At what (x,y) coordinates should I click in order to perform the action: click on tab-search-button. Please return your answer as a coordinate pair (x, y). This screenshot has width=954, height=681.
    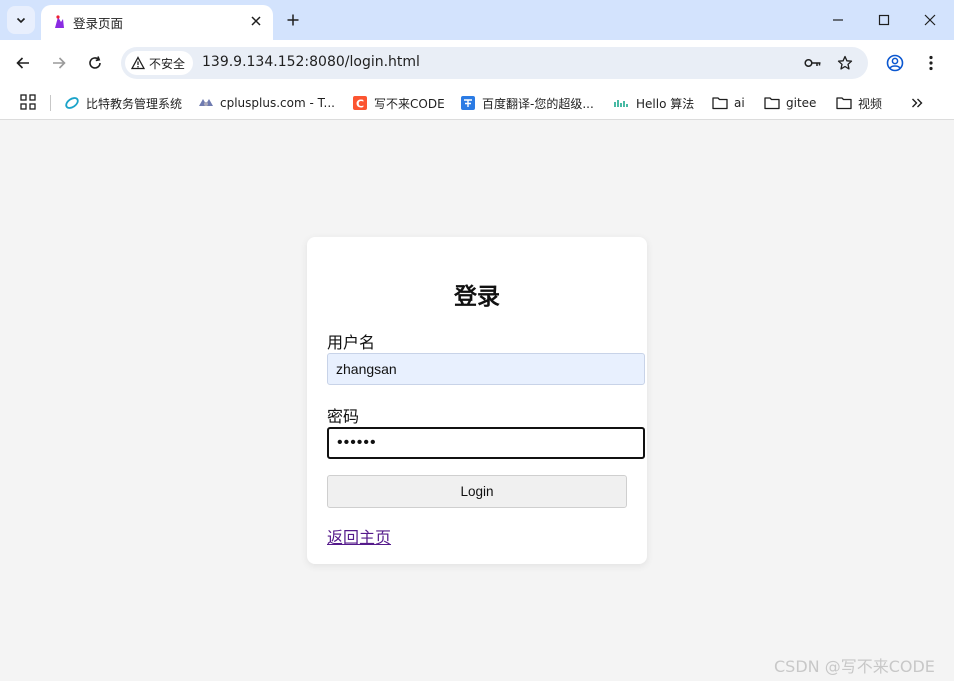
    Looking at the image, I should click on (21, 20).